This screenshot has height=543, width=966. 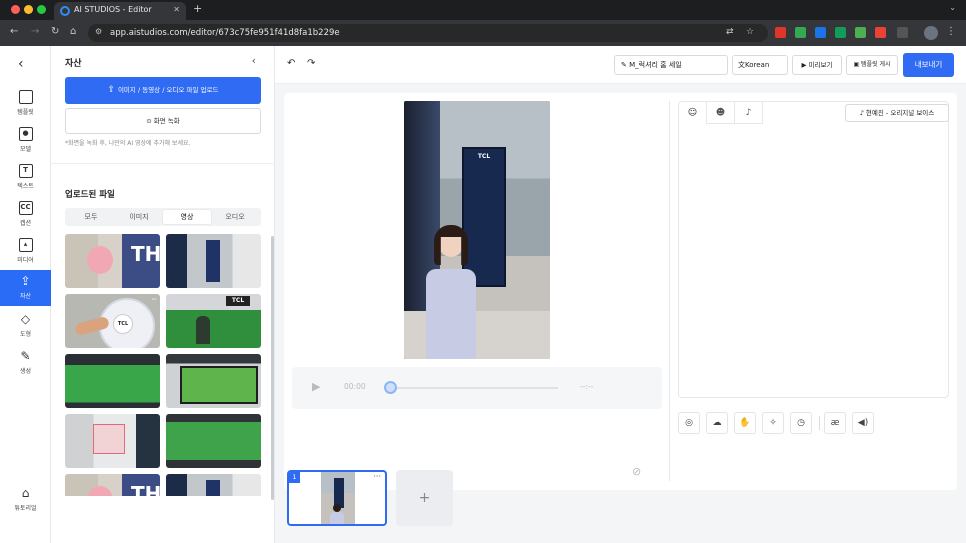 I want to click on sidebar-item-text: T 텍스트, so click(x=25, y=178).